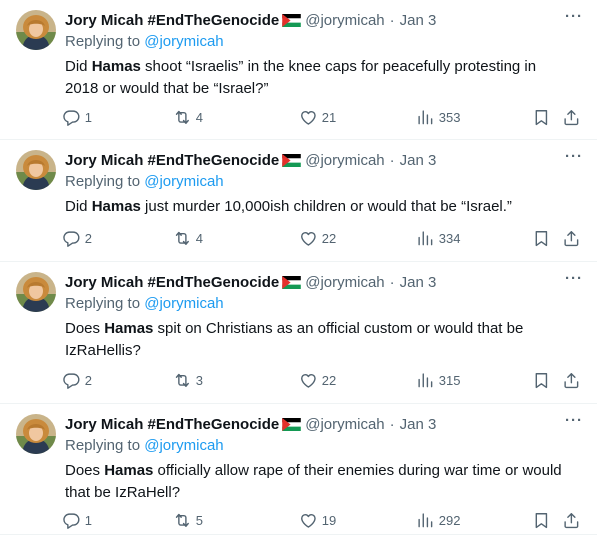 This screenshot has width=597, height=535. Describe the element at coordinates (449, 238) in the screenshot. I see `view-count: 334` at that location.